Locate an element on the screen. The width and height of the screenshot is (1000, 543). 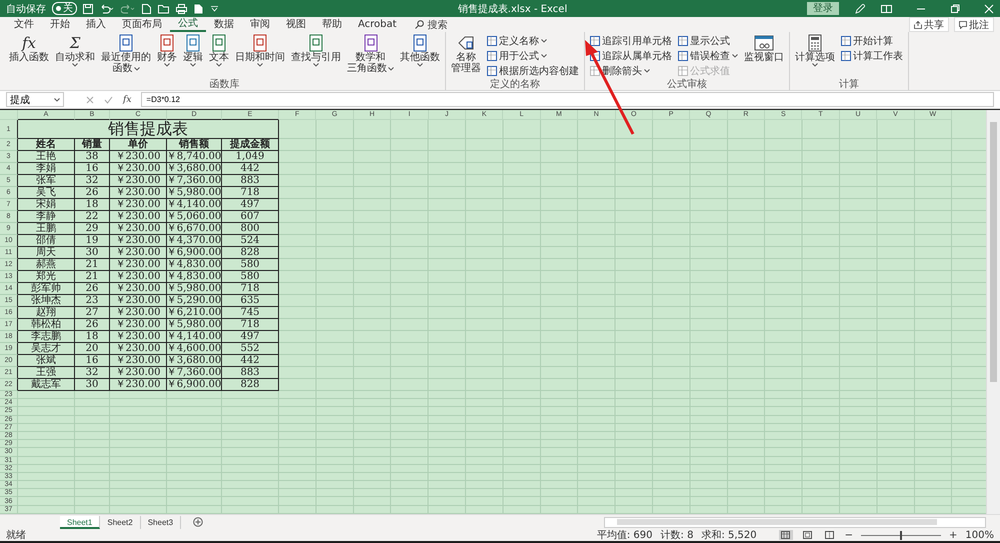
ribbon-tab: 数据 is located at coordinates (224, 24).